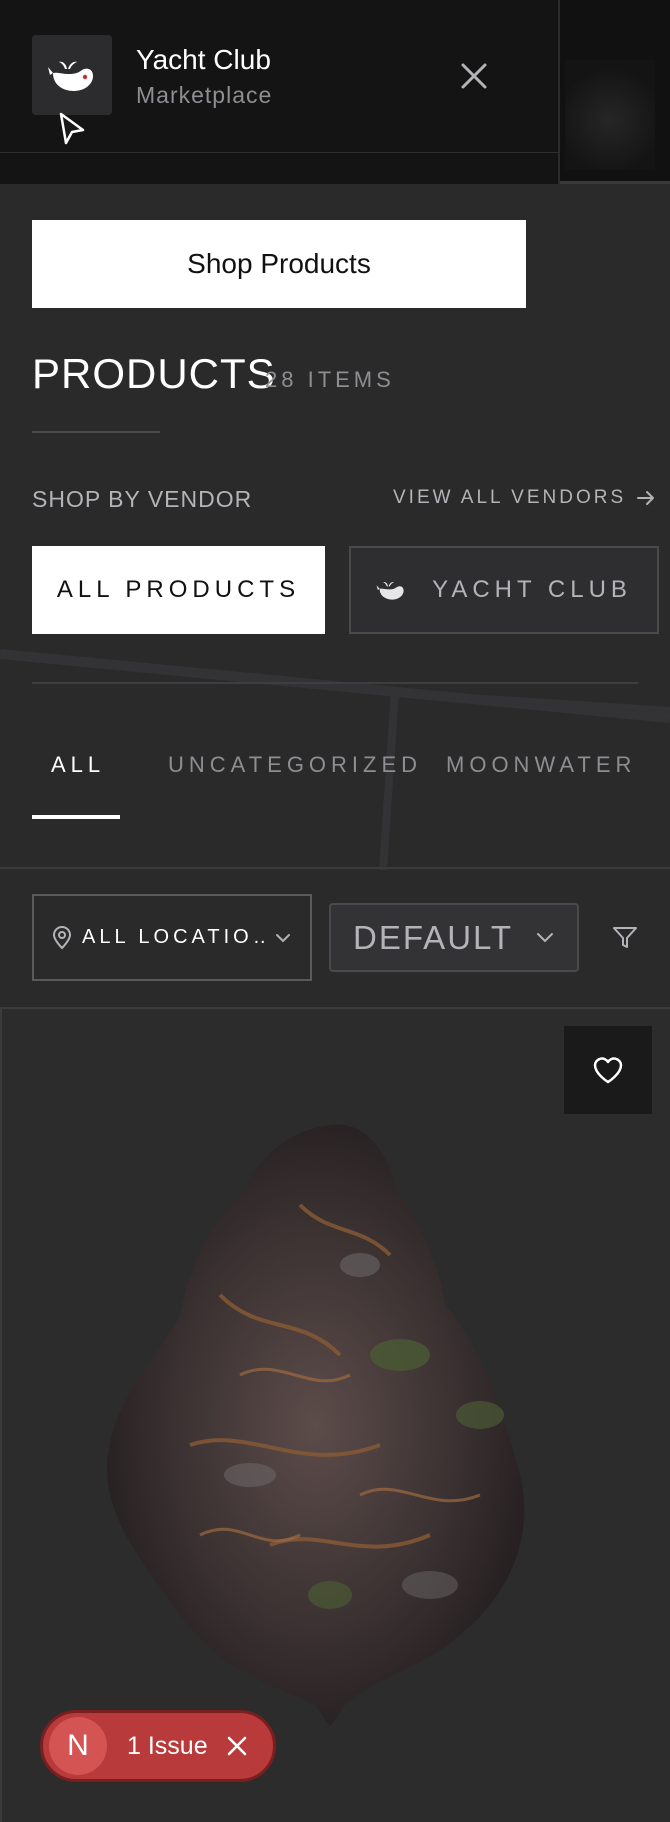 This screenshot has height=1822, width=670. I want to click on vendor-all-products-label: ALL PRODUCTS, so click(178, 589).